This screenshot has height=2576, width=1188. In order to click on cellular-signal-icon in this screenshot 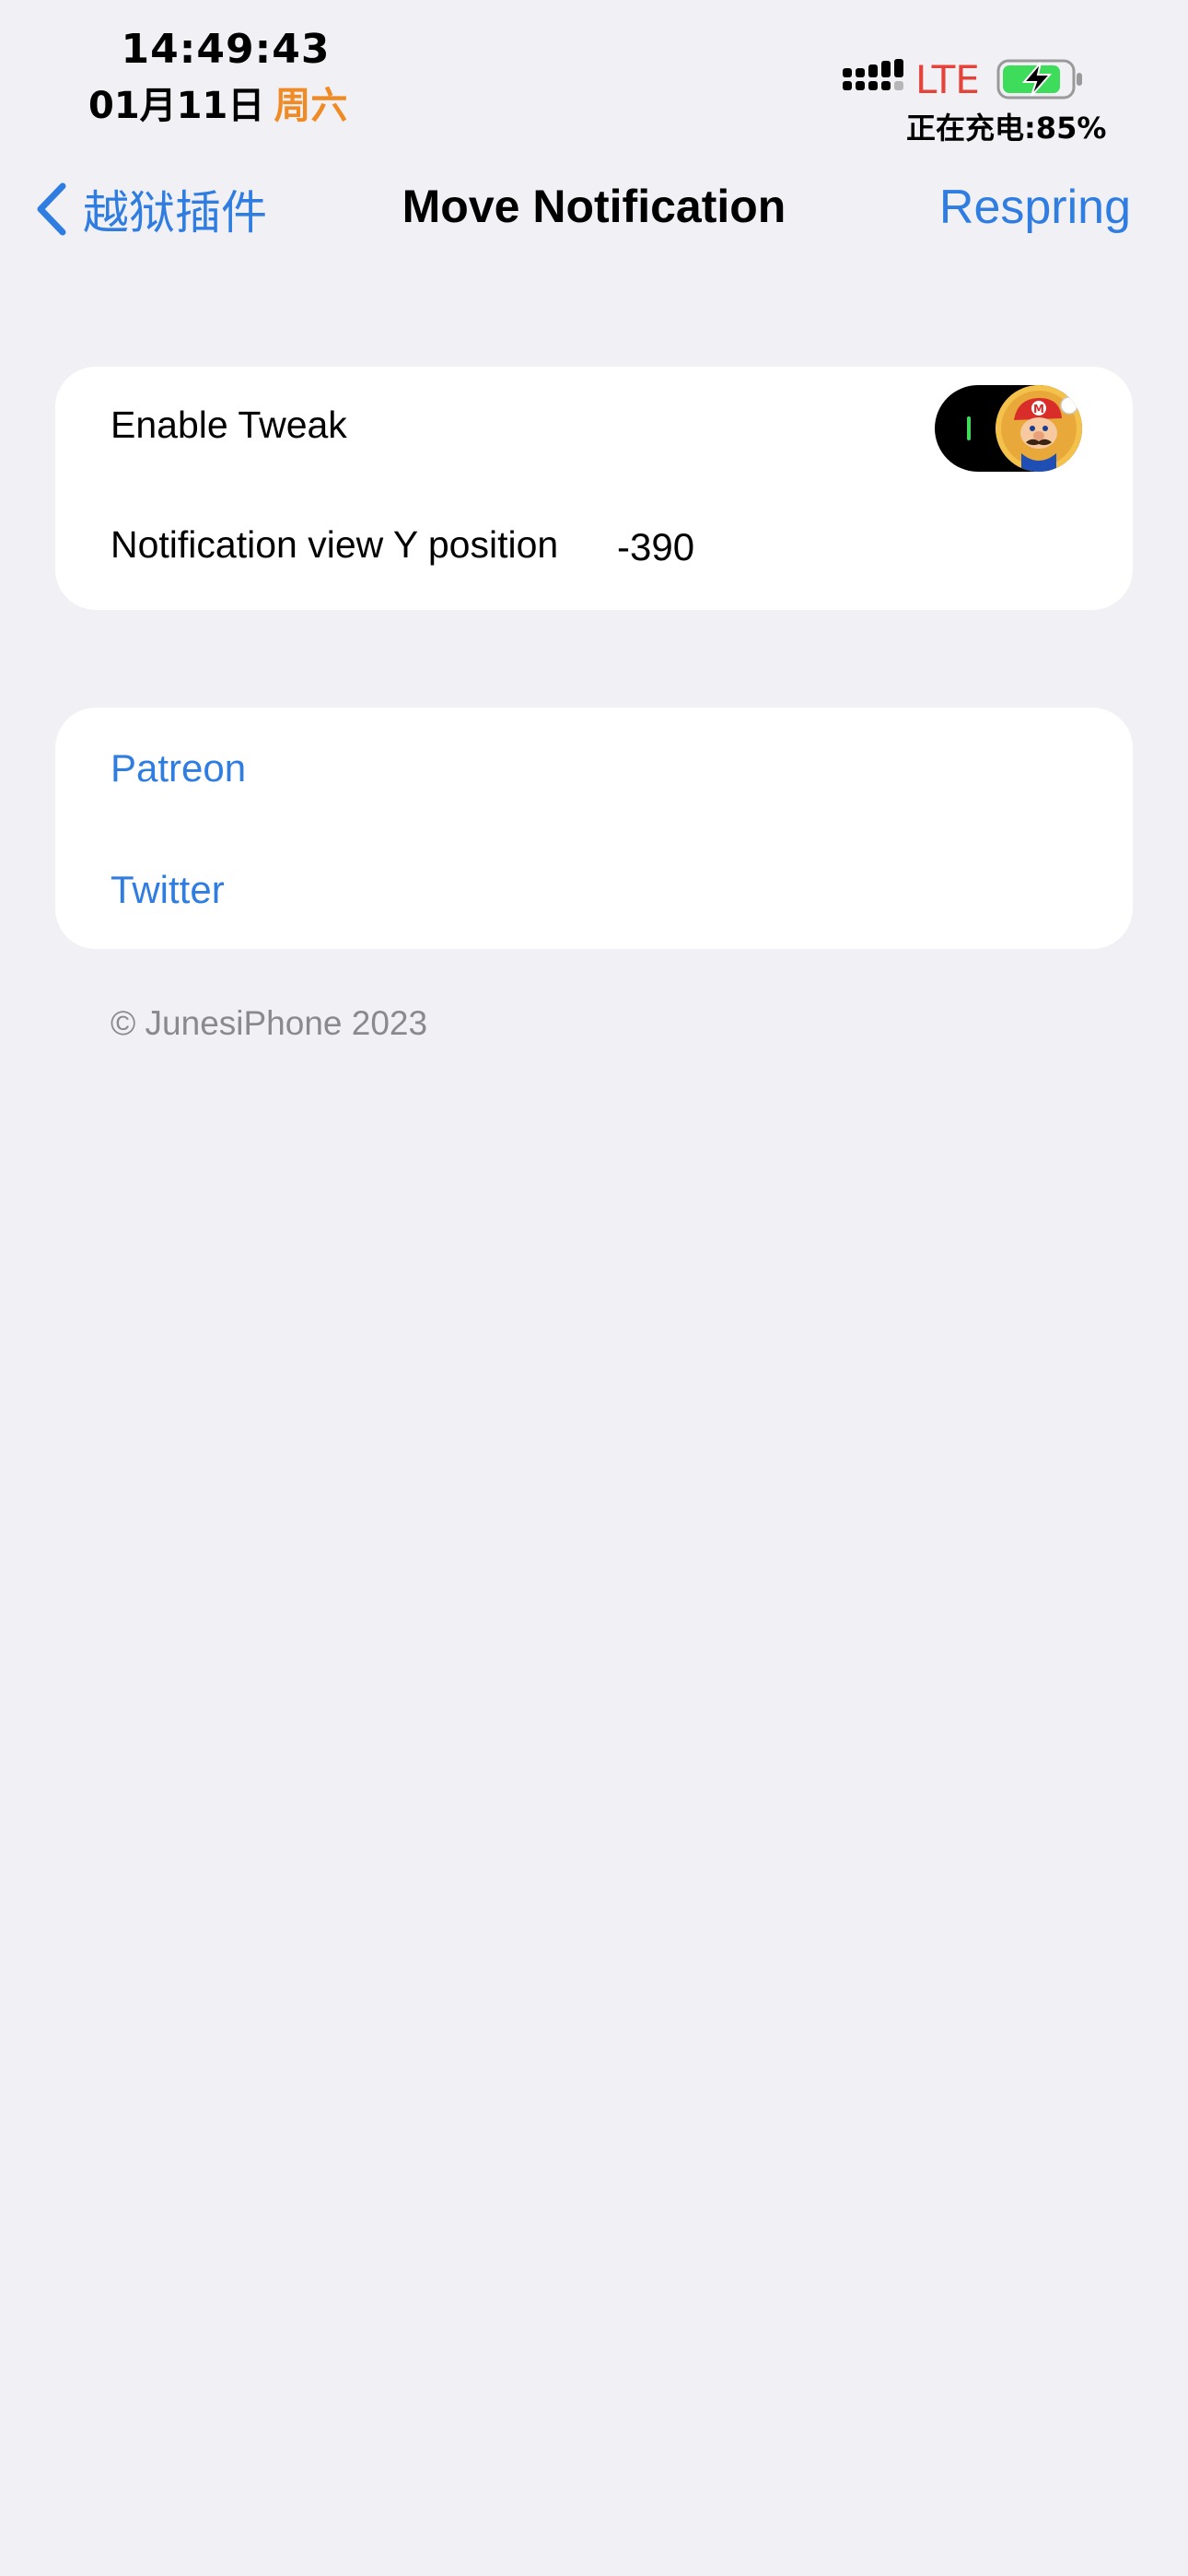, I will do `click(873, 74)`.